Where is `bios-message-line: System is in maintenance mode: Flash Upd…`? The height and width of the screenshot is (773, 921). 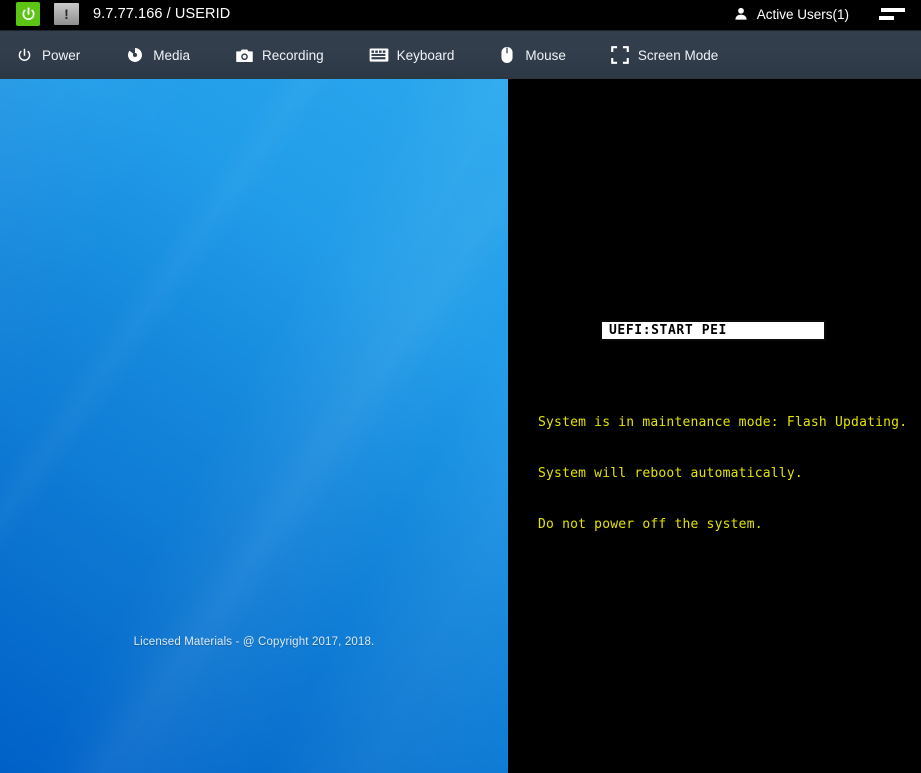 bios-message-line: System is in maintenance mode: Flash Upd… is located at coordinates (723, 422).